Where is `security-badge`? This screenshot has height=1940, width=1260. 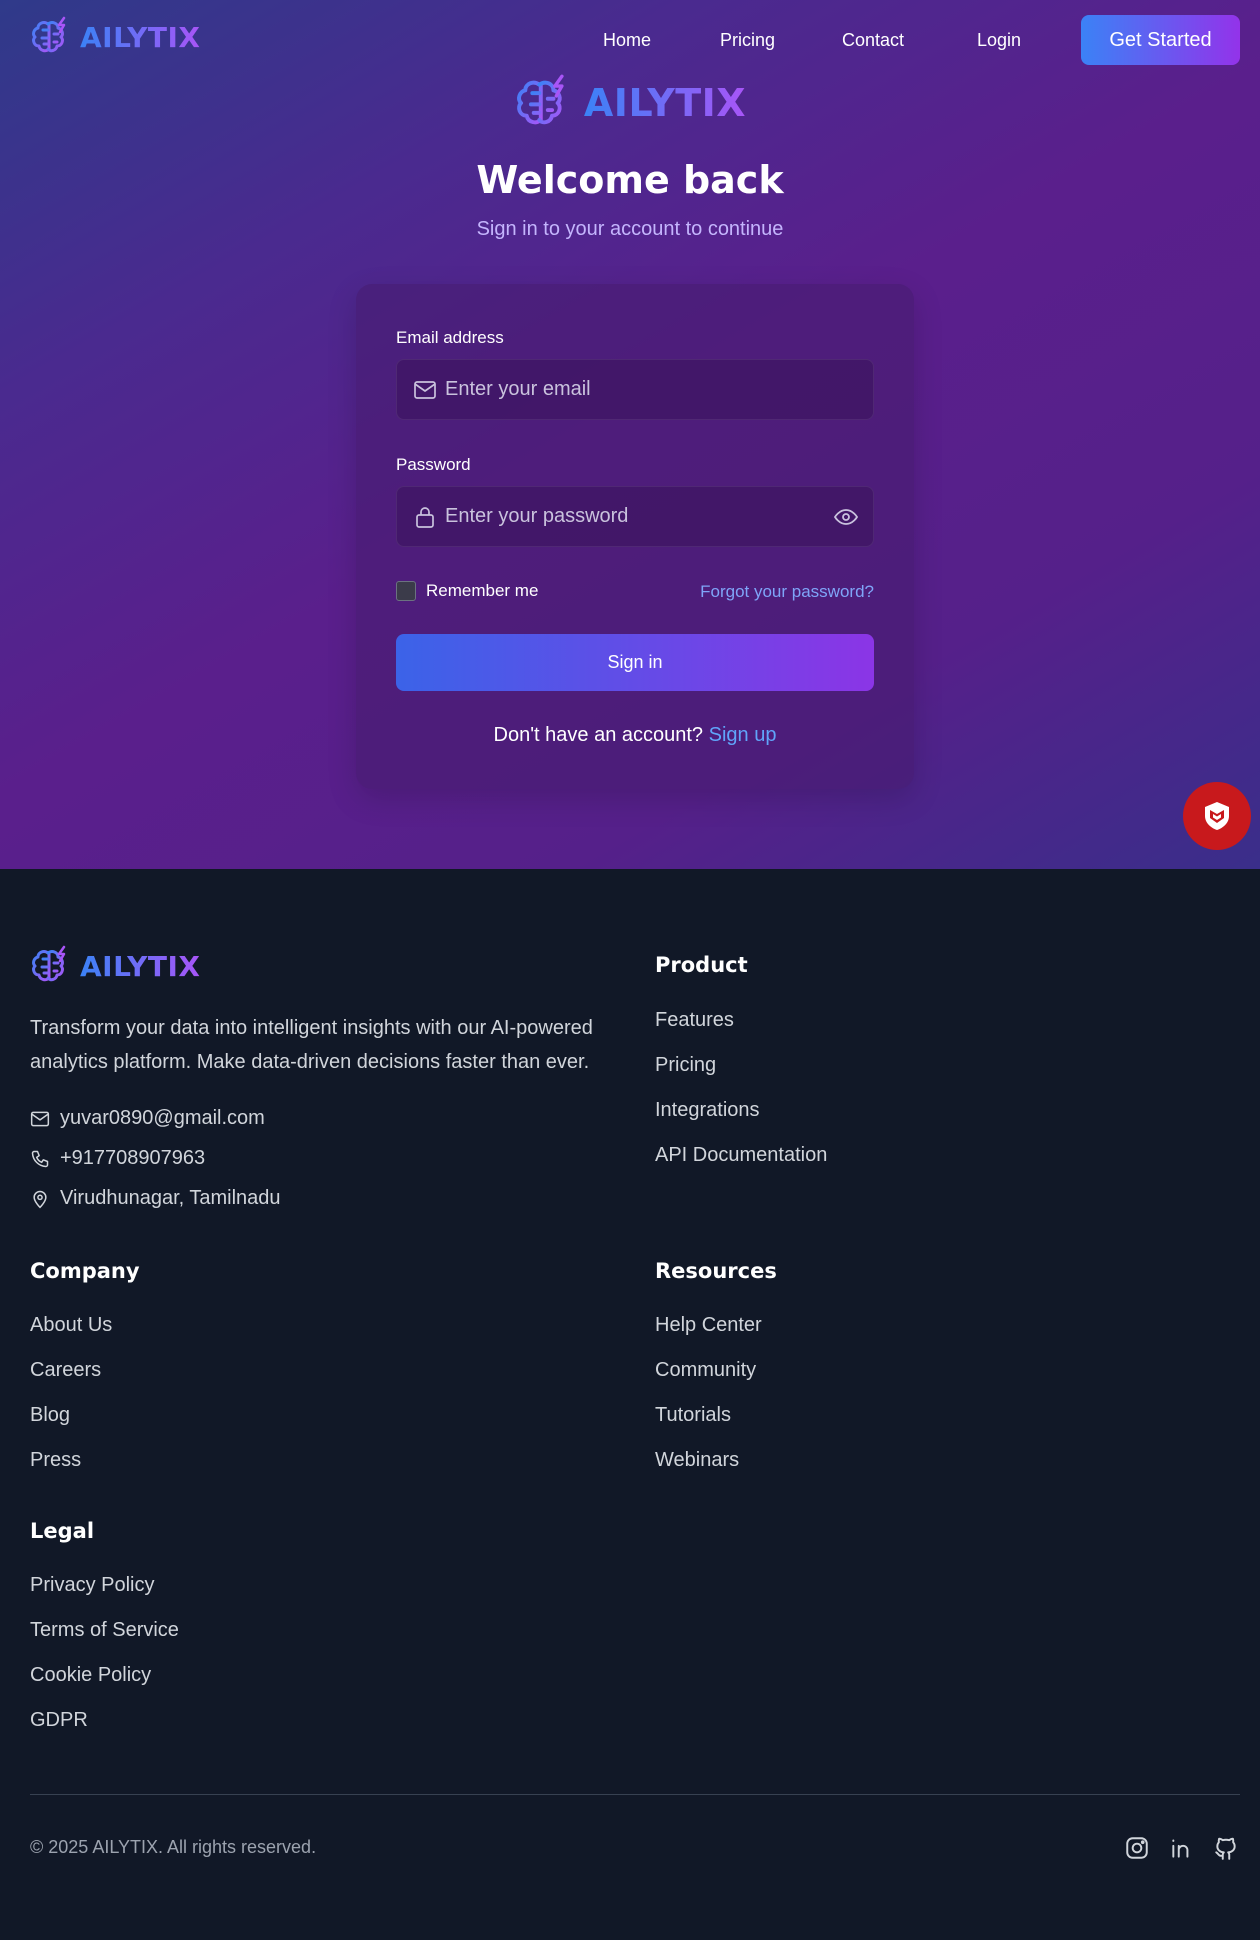
security-badge is located at coordinates (1217, 816).